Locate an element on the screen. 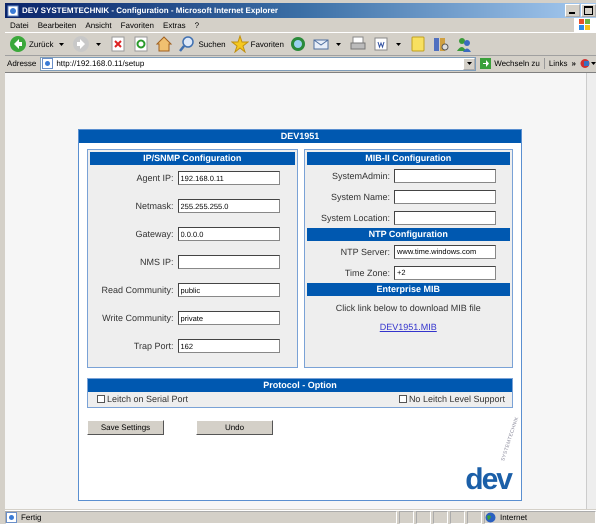 The image size is (596, 524). zone-indicator: Internet is located at coordinates (540, 517).